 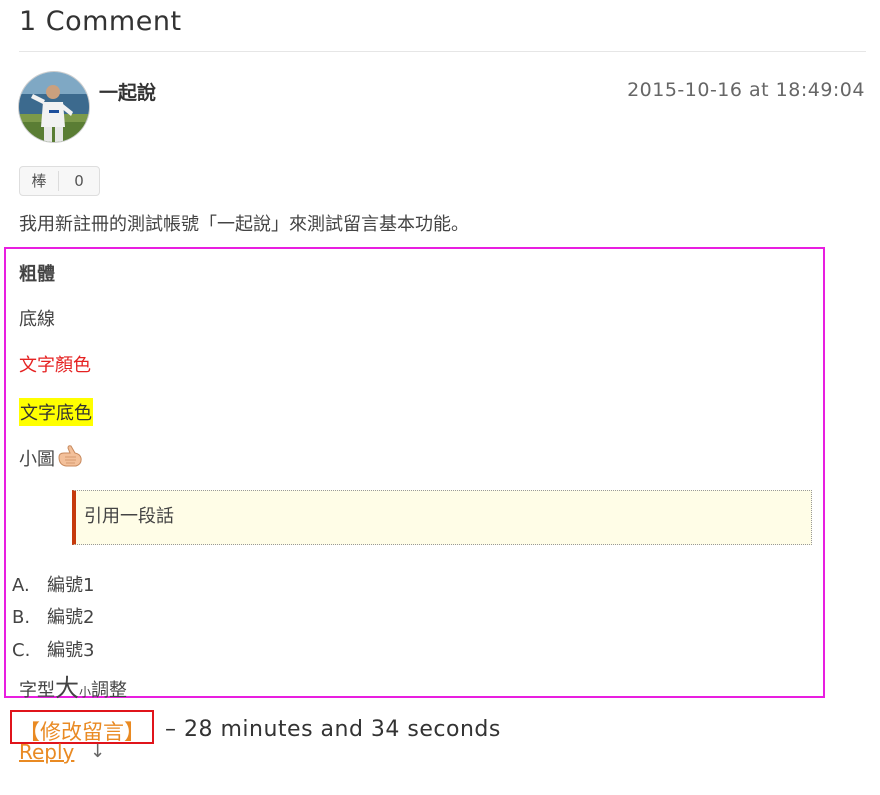 I want to click on blockquote, so click(x=442, y=517).